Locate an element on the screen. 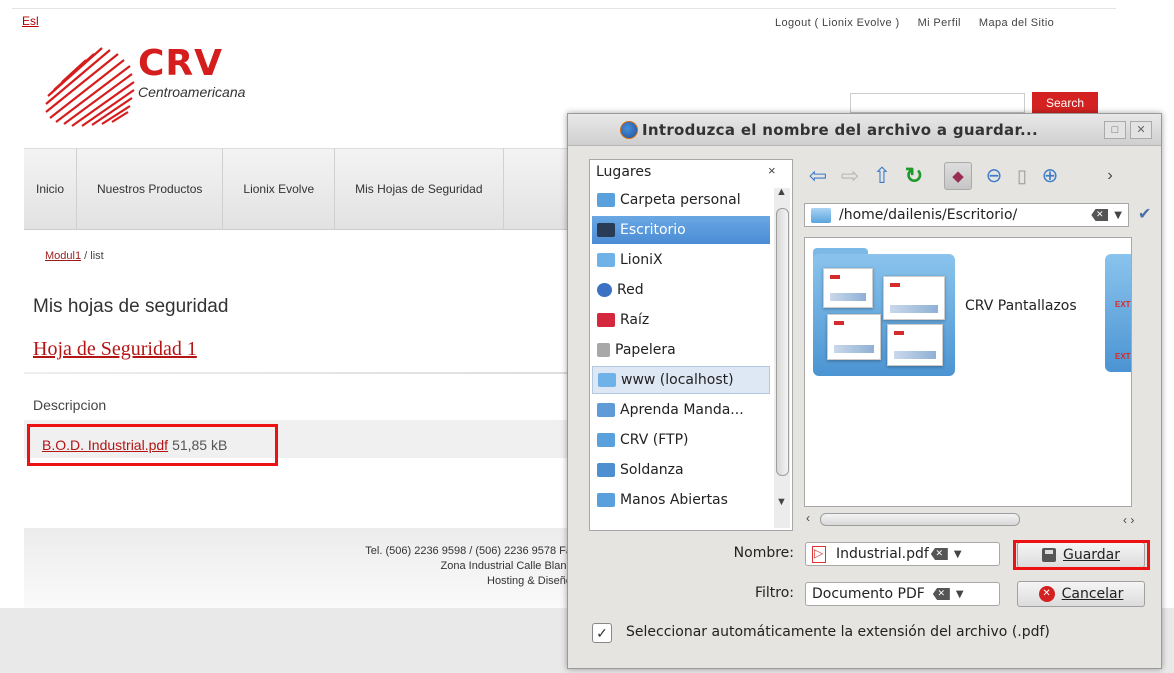 The width and height of the screenshot is (1174, 673). network-globe-icon is located at coordinates (604, 290).